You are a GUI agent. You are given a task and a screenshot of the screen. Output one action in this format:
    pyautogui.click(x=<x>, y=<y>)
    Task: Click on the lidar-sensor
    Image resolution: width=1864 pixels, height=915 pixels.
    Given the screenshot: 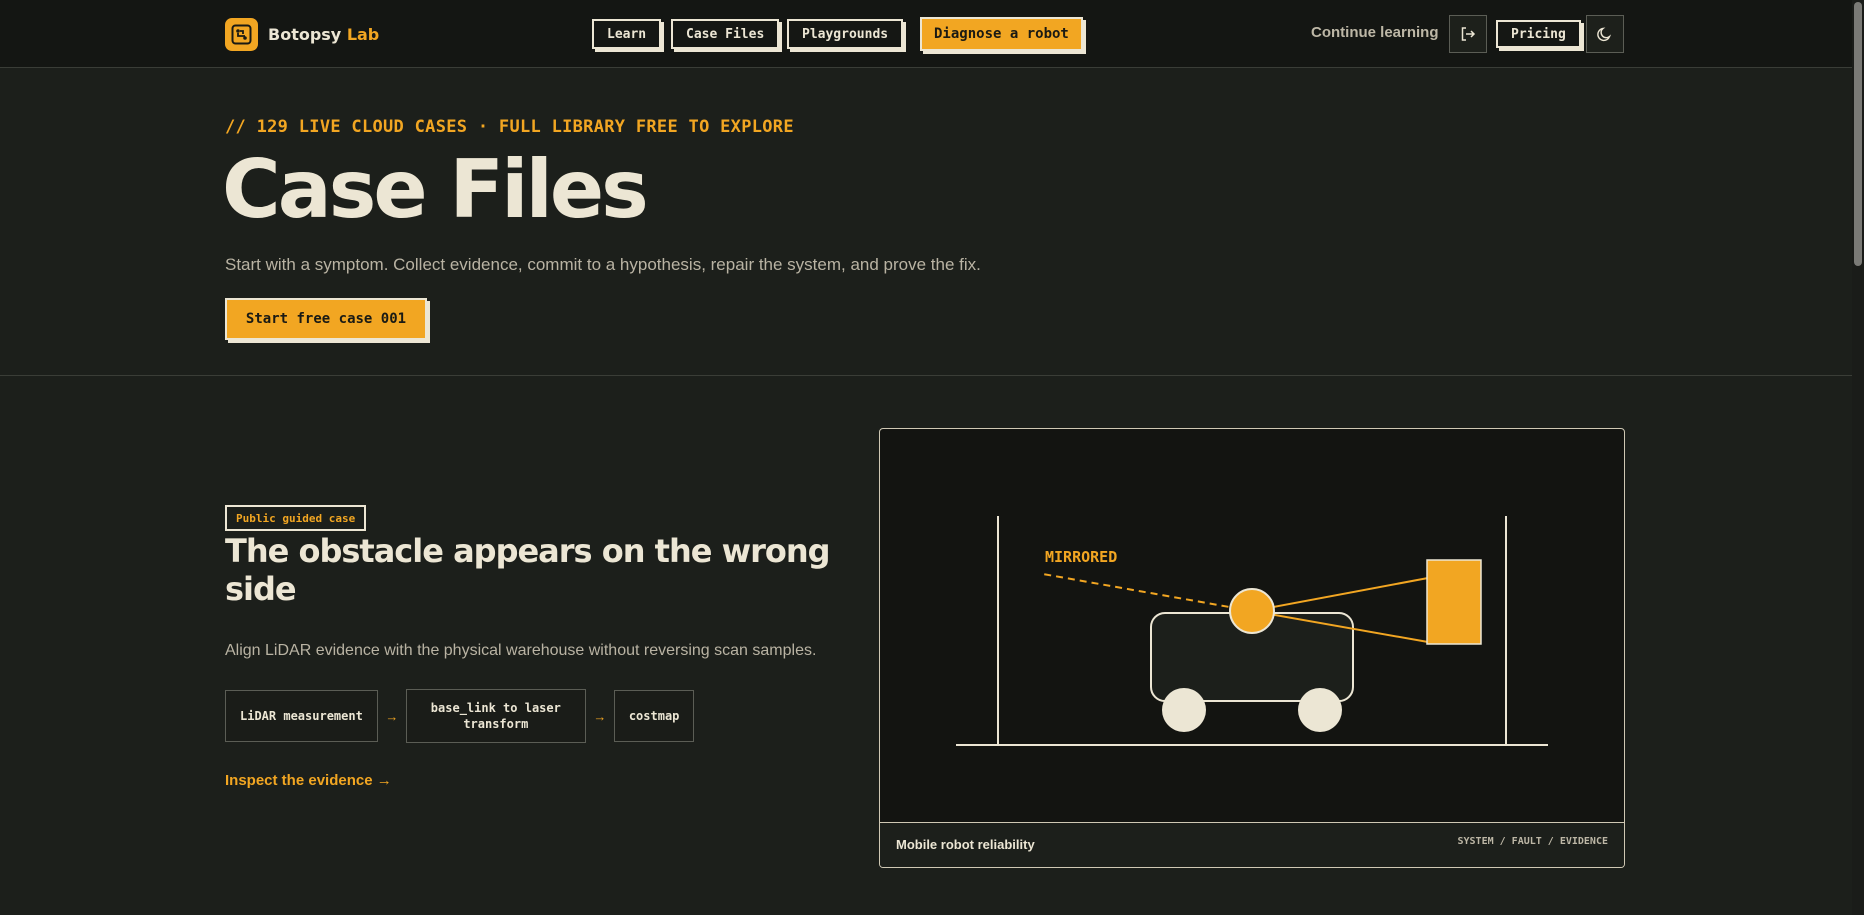 What is the action you would take?
    pyautogui.click(x=1252, y=611)
    